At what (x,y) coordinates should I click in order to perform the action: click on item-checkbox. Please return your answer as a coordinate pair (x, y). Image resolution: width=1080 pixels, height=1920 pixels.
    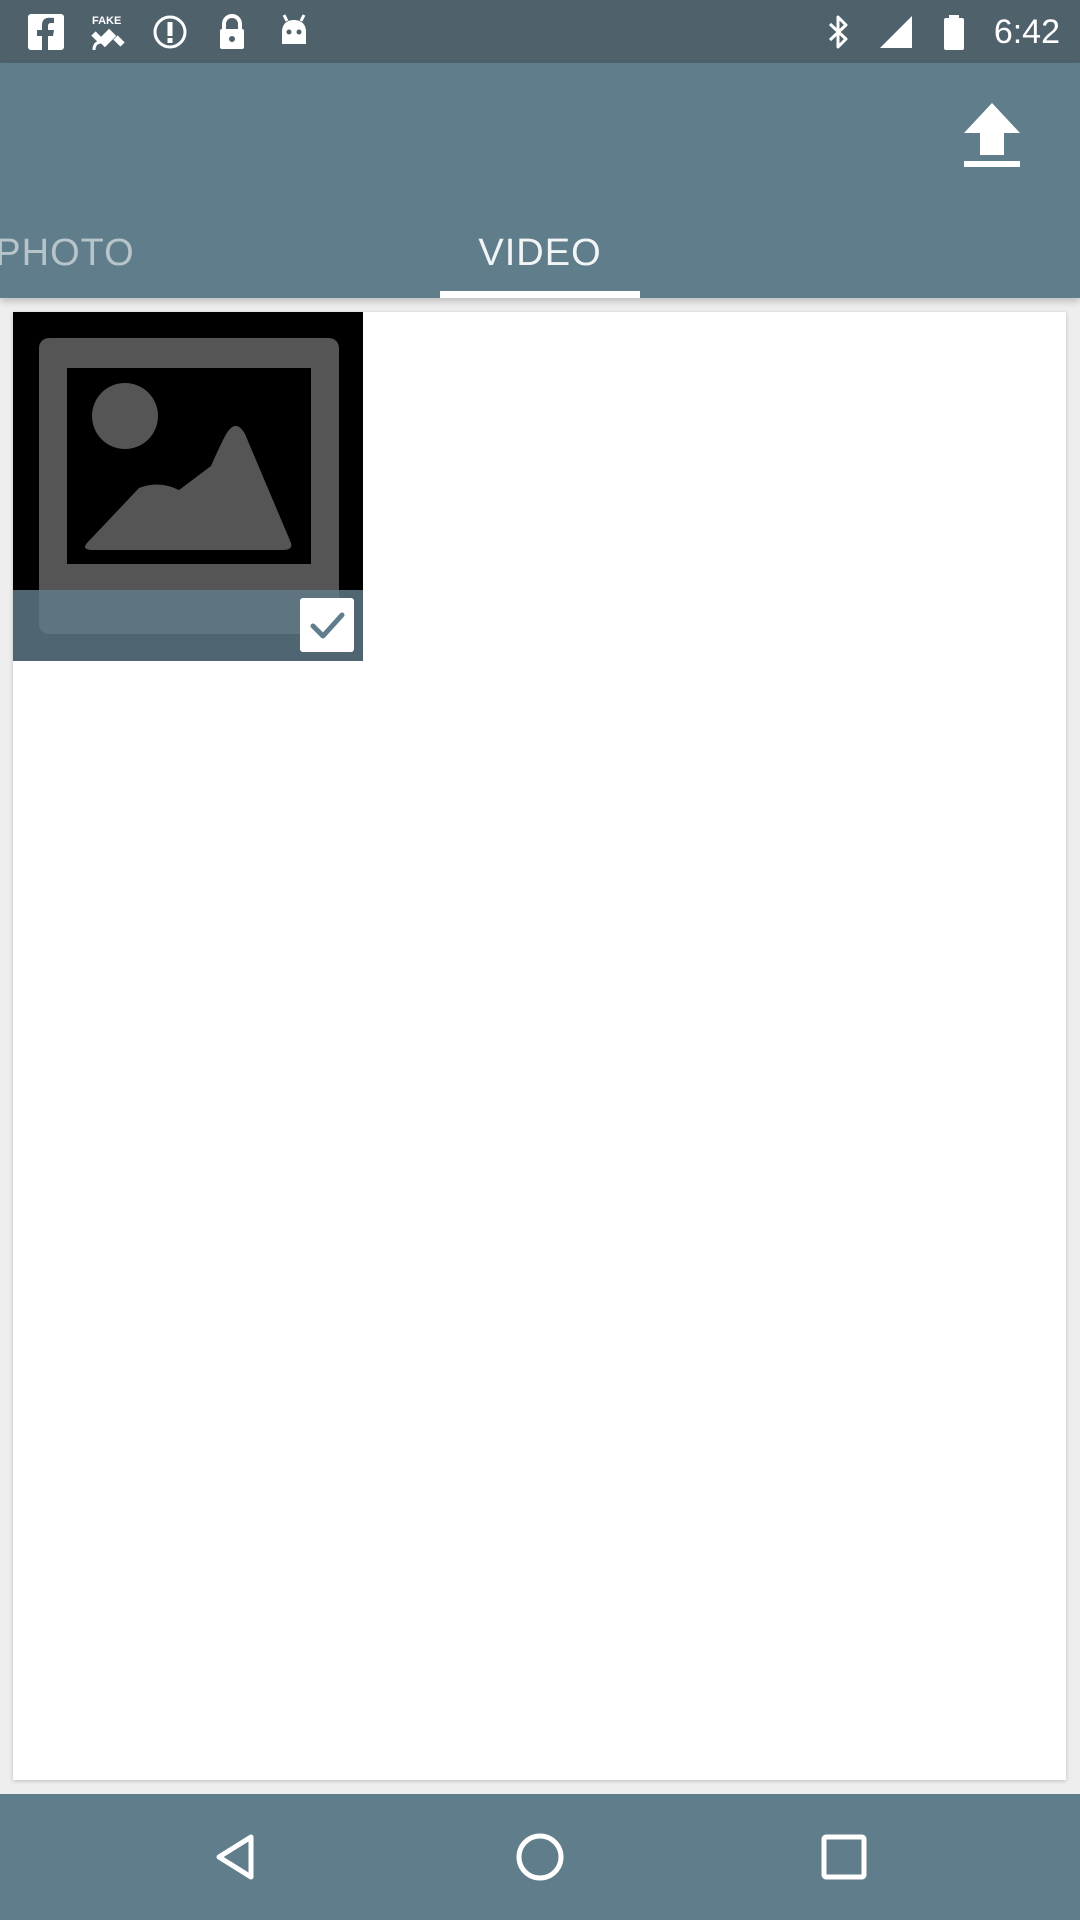
    Looking at the image, I should click on (327, 625).